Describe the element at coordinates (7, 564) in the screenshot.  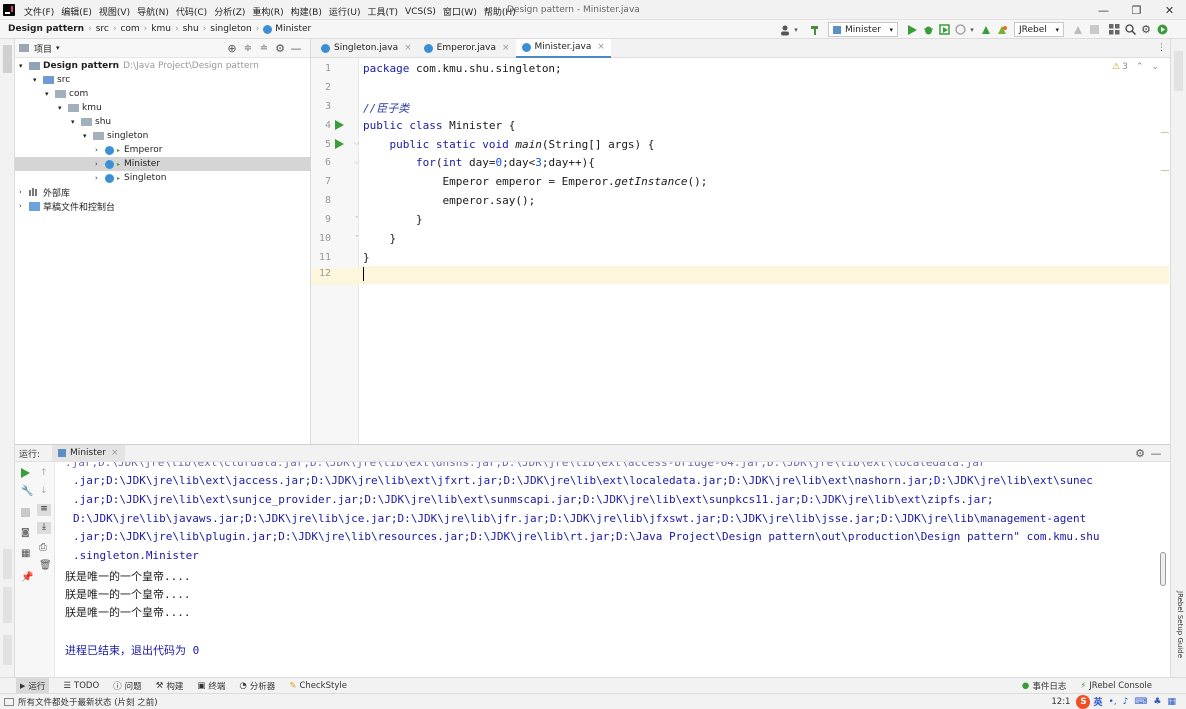
I see `structure-tool-icon` at that location.